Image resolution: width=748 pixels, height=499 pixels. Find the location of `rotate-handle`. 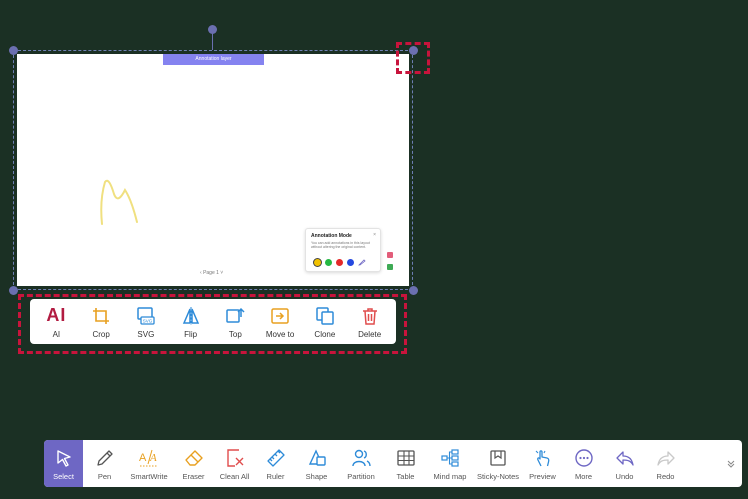

rotate-handle is located at coordinates (212, 29).